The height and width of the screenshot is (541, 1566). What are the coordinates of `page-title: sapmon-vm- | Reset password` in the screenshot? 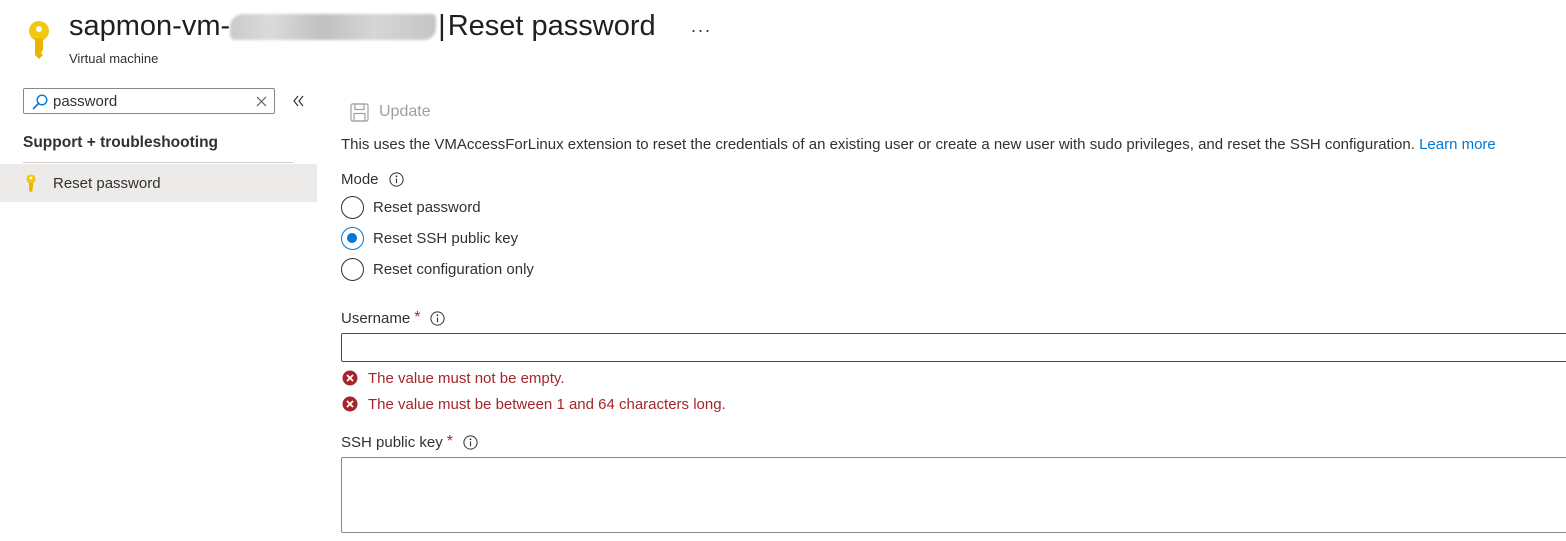 It's located at (362, 26).